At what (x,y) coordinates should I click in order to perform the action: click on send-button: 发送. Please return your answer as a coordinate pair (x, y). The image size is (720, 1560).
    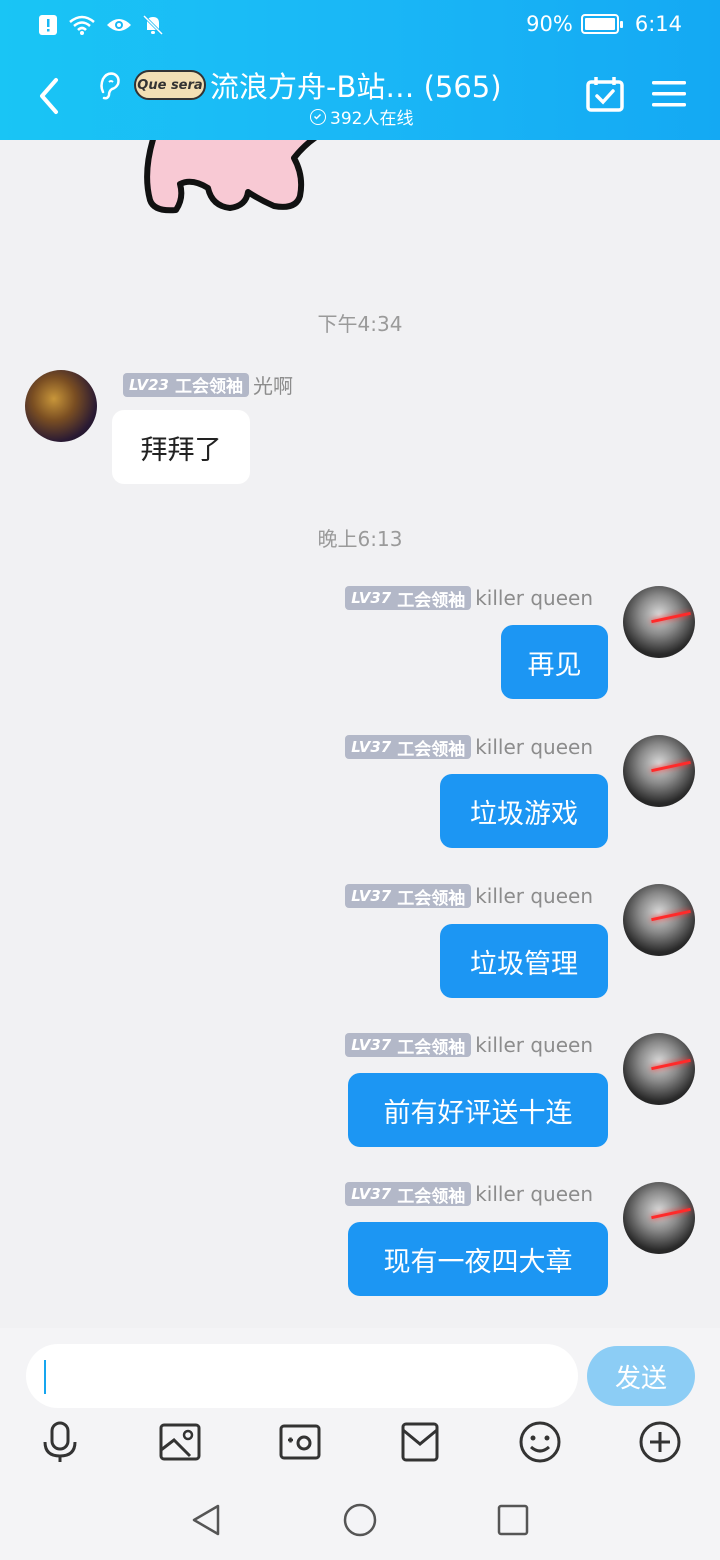
    Looking at the image, I should click on (641, 1376).